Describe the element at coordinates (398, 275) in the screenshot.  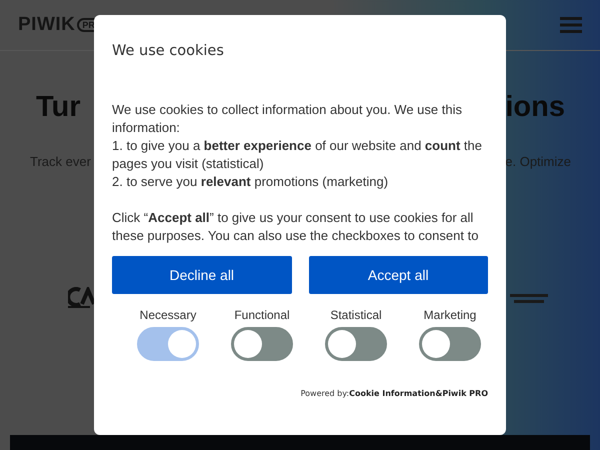
I see `consent-button: Accept all` at that location.